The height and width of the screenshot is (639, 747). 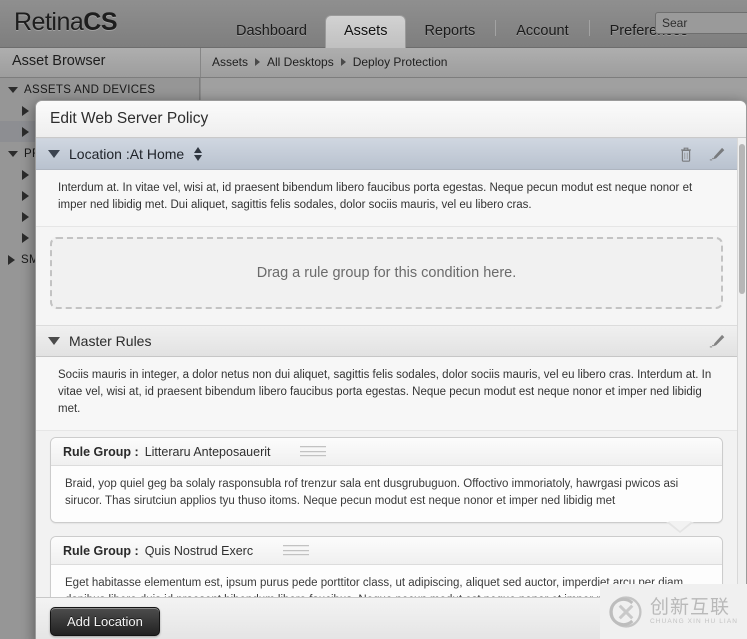 I want to click on rule-group-header: Rule Group : Litteraru Anteposauerit, so click(x=386, y=452).